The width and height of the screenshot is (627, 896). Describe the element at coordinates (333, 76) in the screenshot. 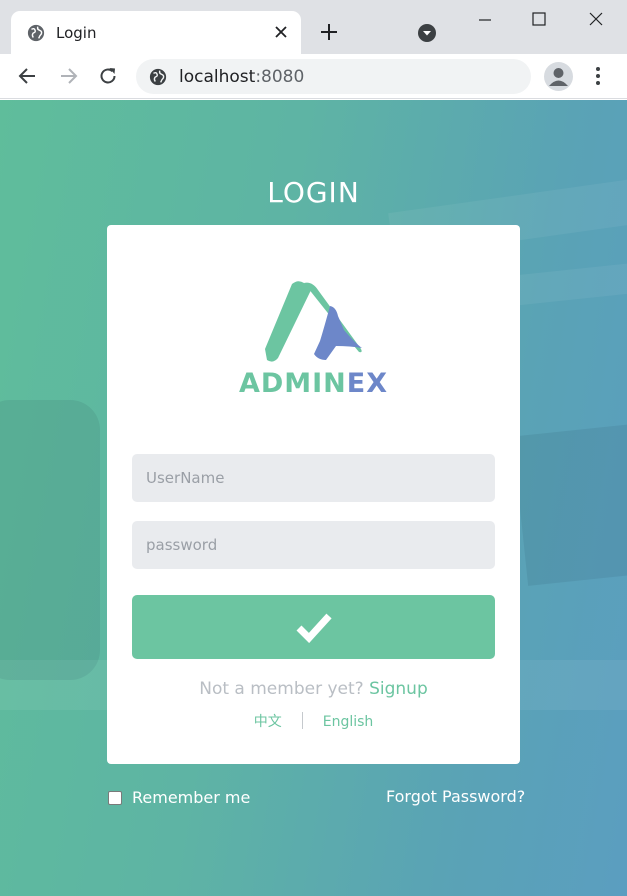

I see `address-bar: localhost:8080` at that location.